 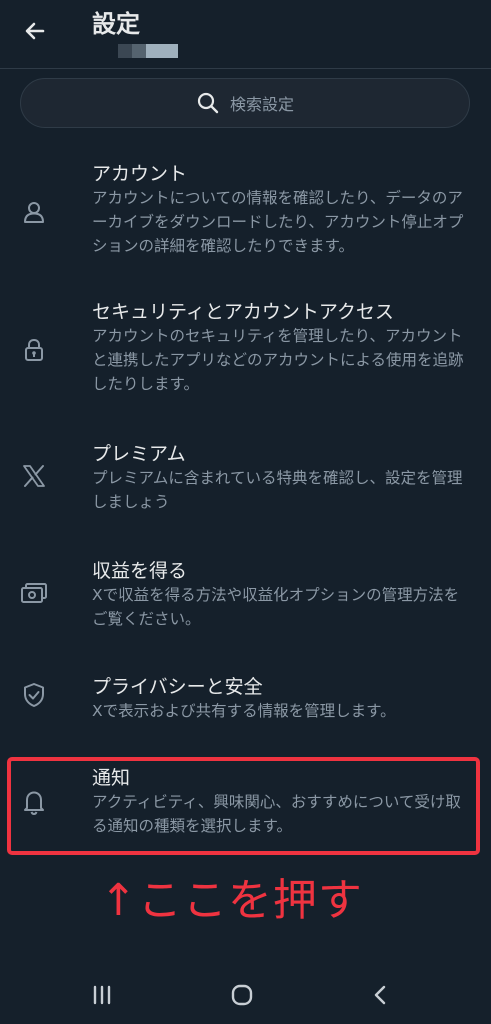 I want to click on nav-back-button, so click(x=380, y=995).